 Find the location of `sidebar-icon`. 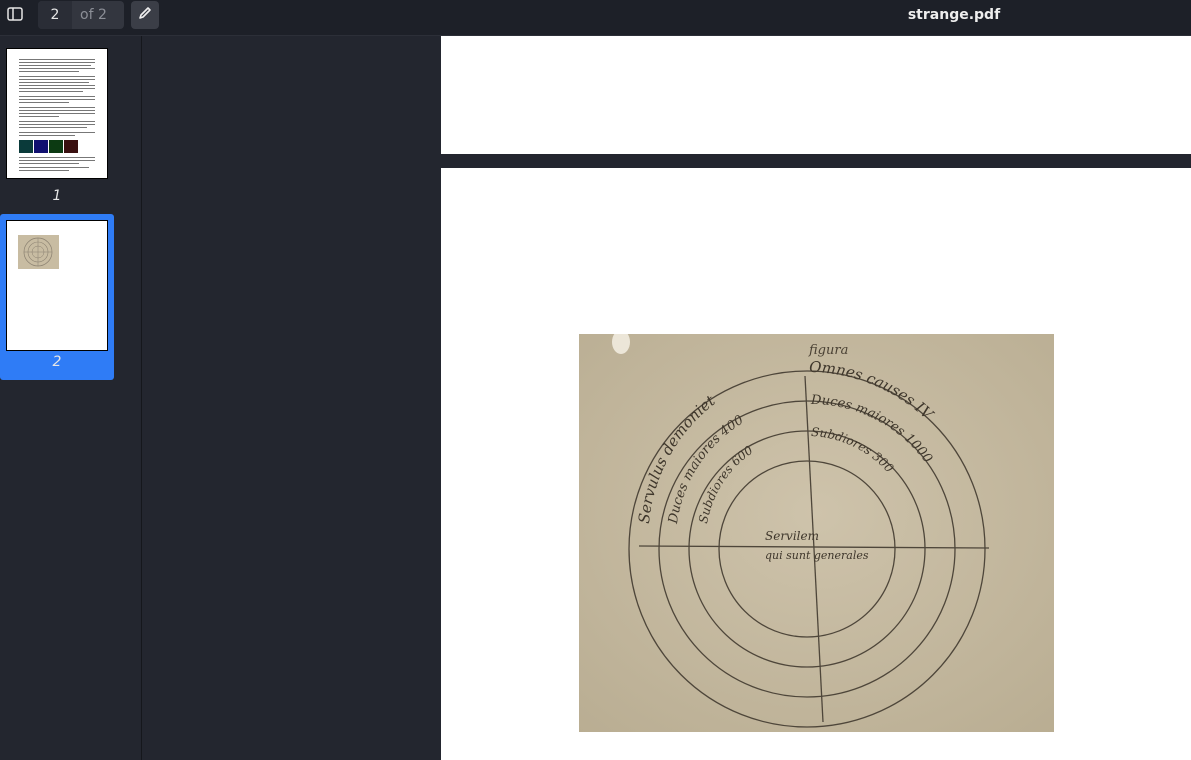

sidebar-icon is located at coordinates (15, 15).